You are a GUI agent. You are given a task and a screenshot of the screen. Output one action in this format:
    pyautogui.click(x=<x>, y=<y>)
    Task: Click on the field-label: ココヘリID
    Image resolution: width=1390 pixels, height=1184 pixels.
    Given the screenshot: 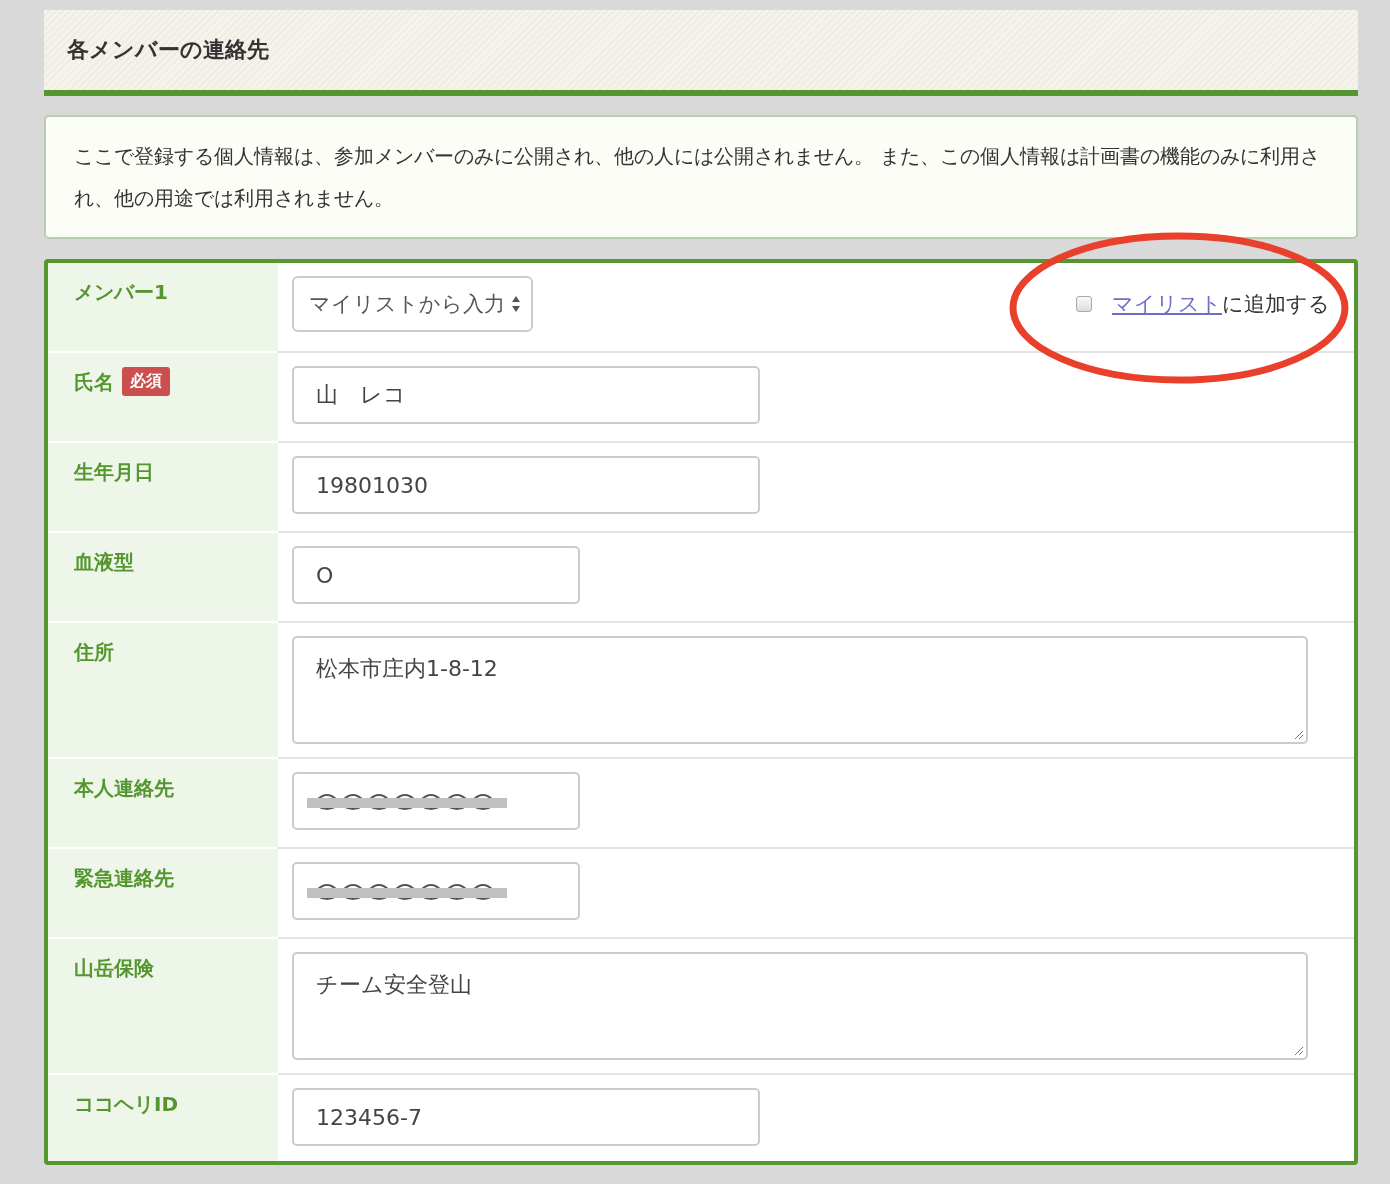 What is the action you would take?
    pyautogui.click(x=126, y=1104)
    